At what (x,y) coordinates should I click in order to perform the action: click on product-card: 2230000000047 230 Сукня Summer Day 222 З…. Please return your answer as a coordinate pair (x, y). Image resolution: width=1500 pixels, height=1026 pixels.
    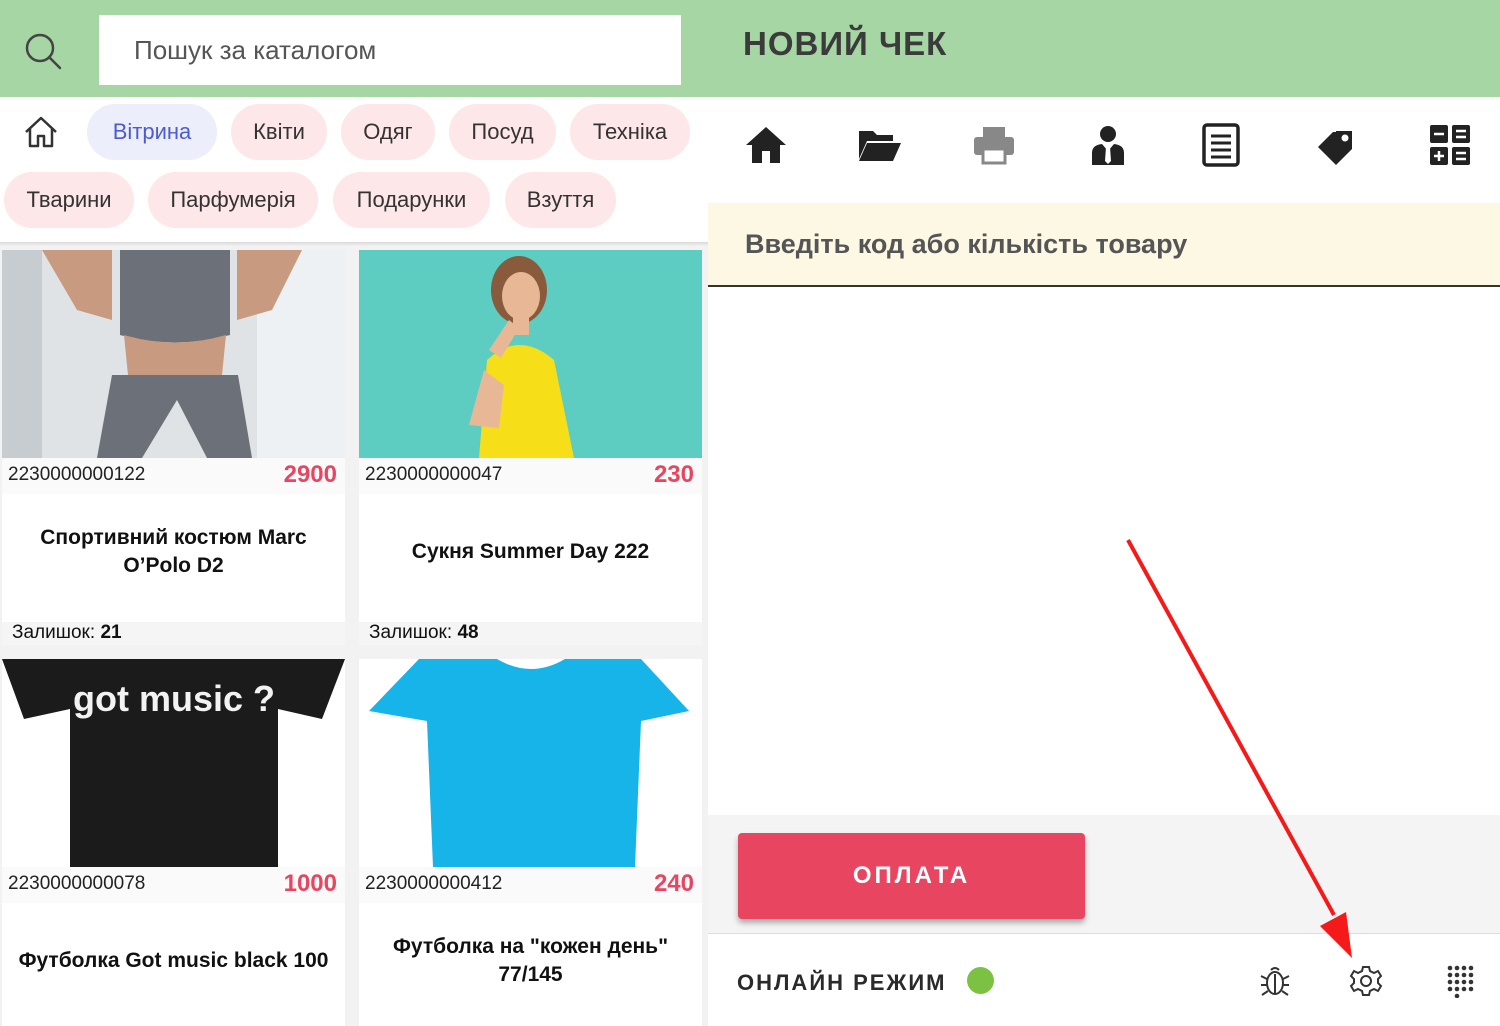
    Looking at the image, I should click on (530, 447).